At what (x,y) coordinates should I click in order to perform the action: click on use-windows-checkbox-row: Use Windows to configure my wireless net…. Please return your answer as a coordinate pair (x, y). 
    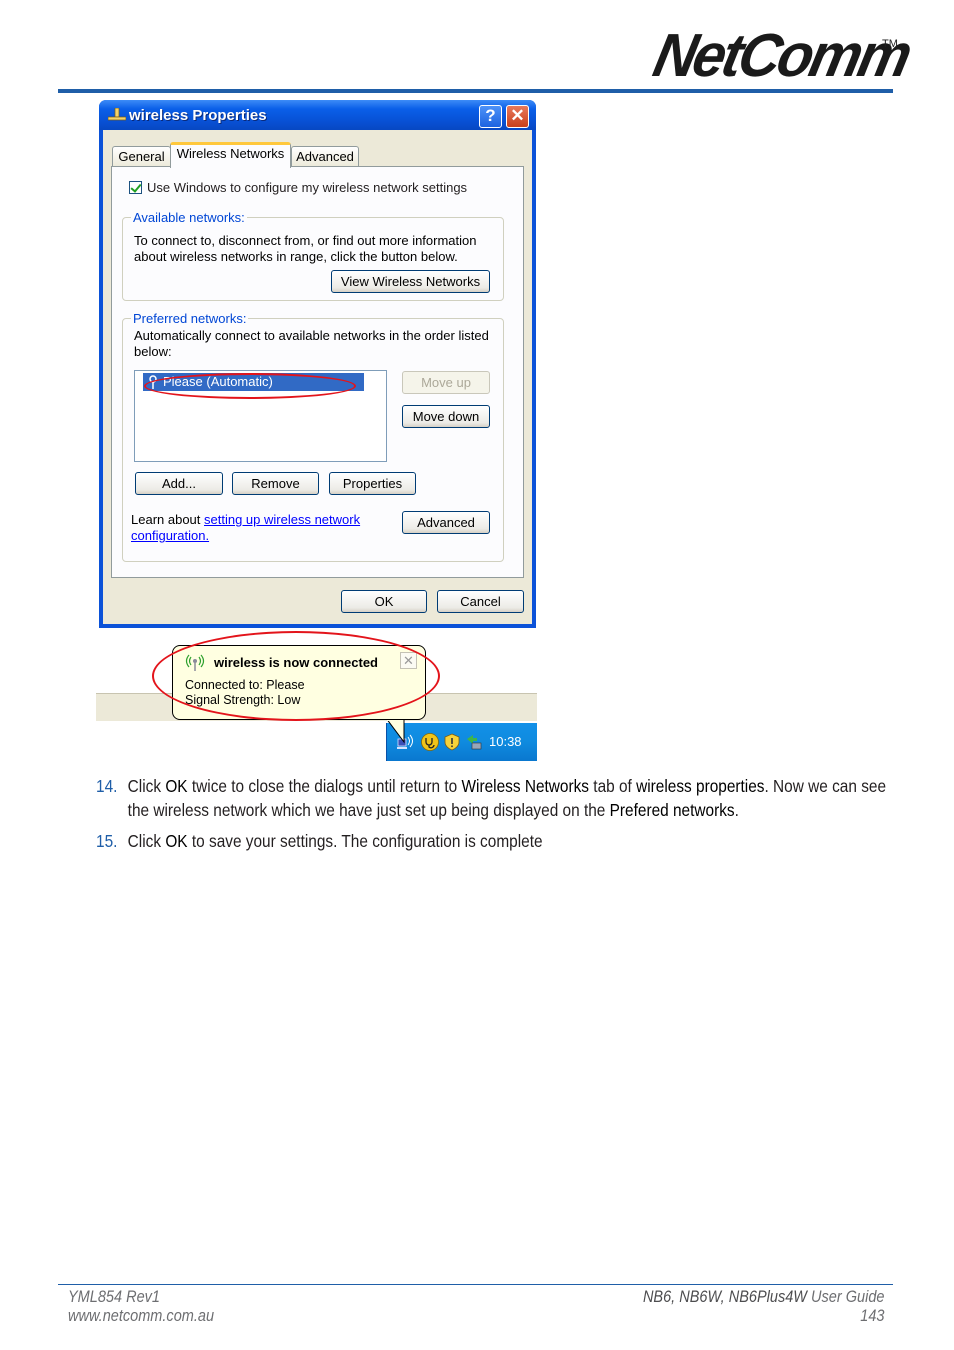
    Looking at the image, I should click on (298, 187).